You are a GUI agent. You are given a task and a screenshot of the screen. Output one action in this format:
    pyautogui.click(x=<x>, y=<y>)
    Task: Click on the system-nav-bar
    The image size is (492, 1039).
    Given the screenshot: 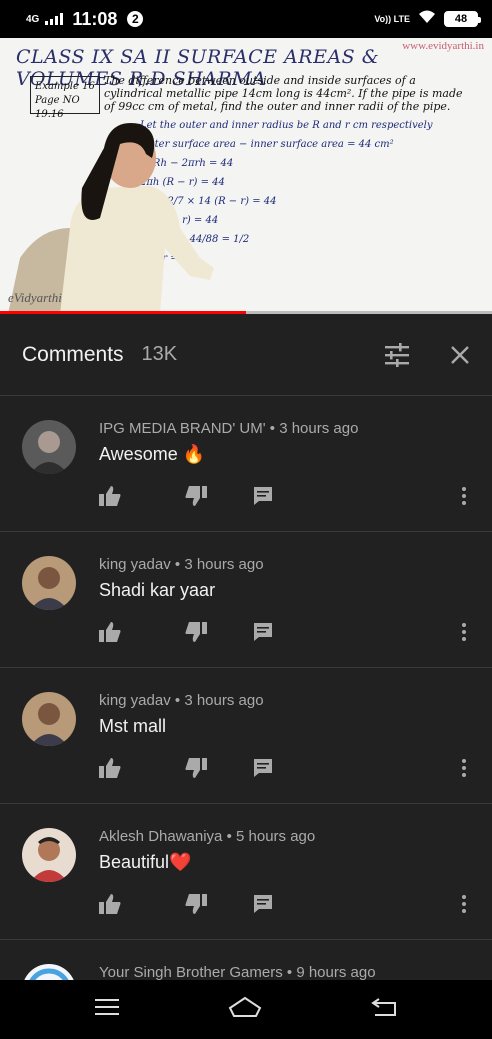 What is the action you would take?
    pyautogui.click(x=246, y=1009)
    